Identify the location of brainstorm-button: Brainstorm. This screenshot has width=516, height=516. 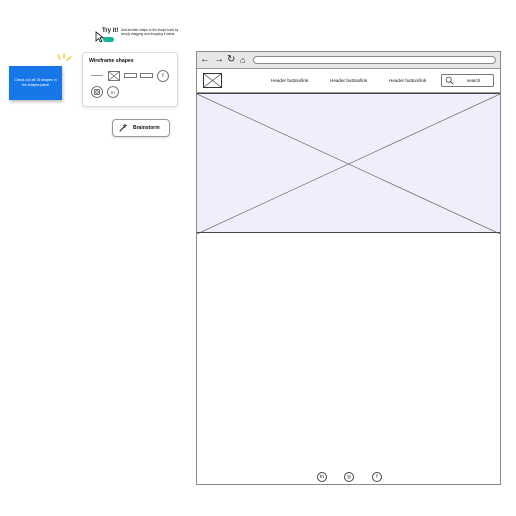
(141, 128).